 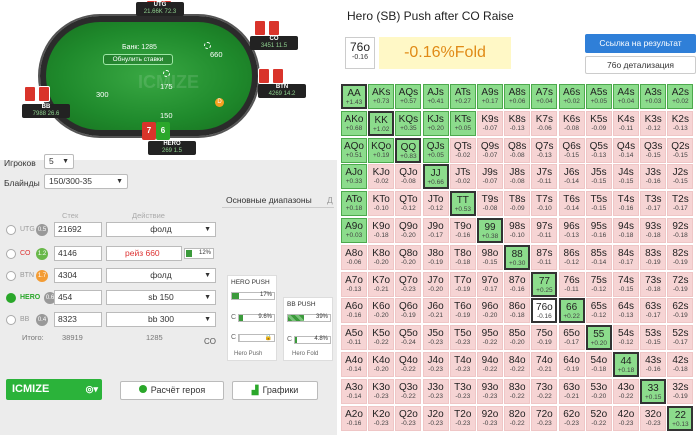 What do you see at coordinates (381, 204) in the screenshot?
I see `hand-cell: KTo -0.10` at bounding box center [381, 204].